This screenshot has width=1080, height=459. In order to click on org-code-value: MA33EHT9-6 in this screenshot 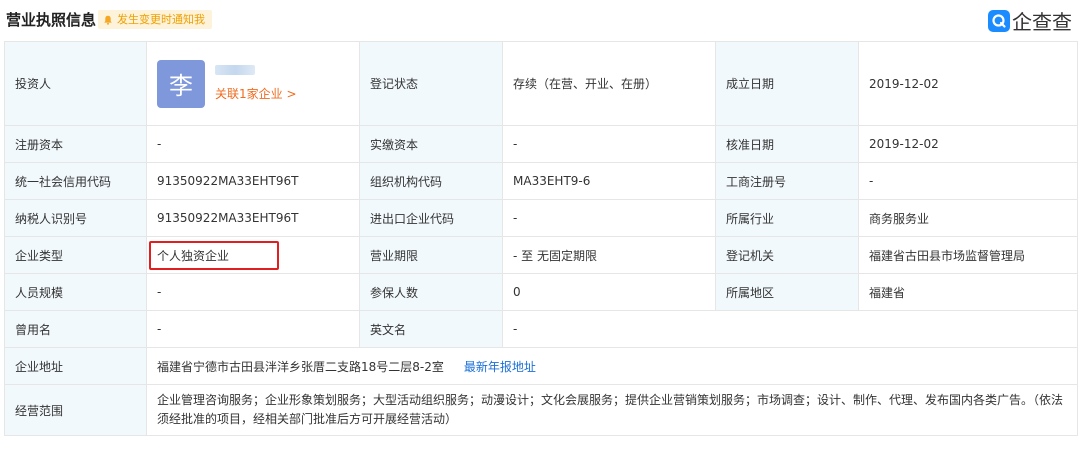, I will do `click(609, 181)`.